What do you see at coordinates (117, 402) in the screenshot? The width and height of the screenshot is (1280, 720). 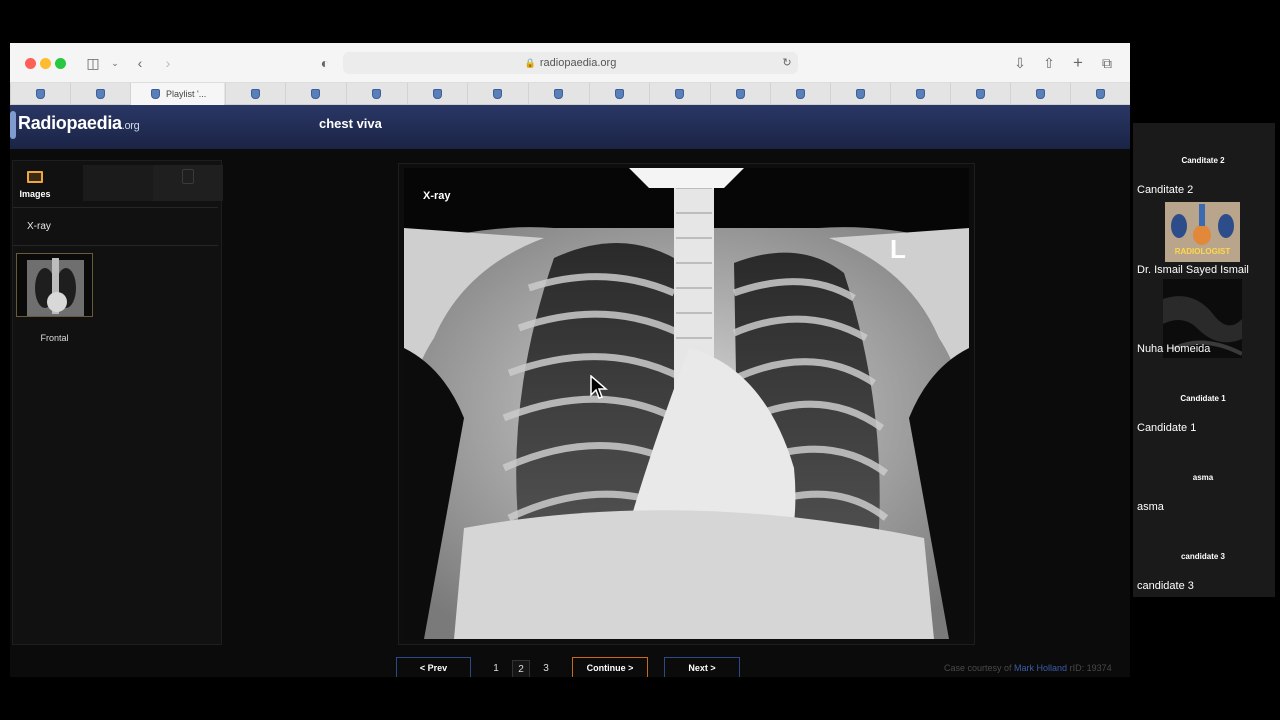 I see `case-sidebar: Images X-ray Frontal` at bounding box center [117, 402].